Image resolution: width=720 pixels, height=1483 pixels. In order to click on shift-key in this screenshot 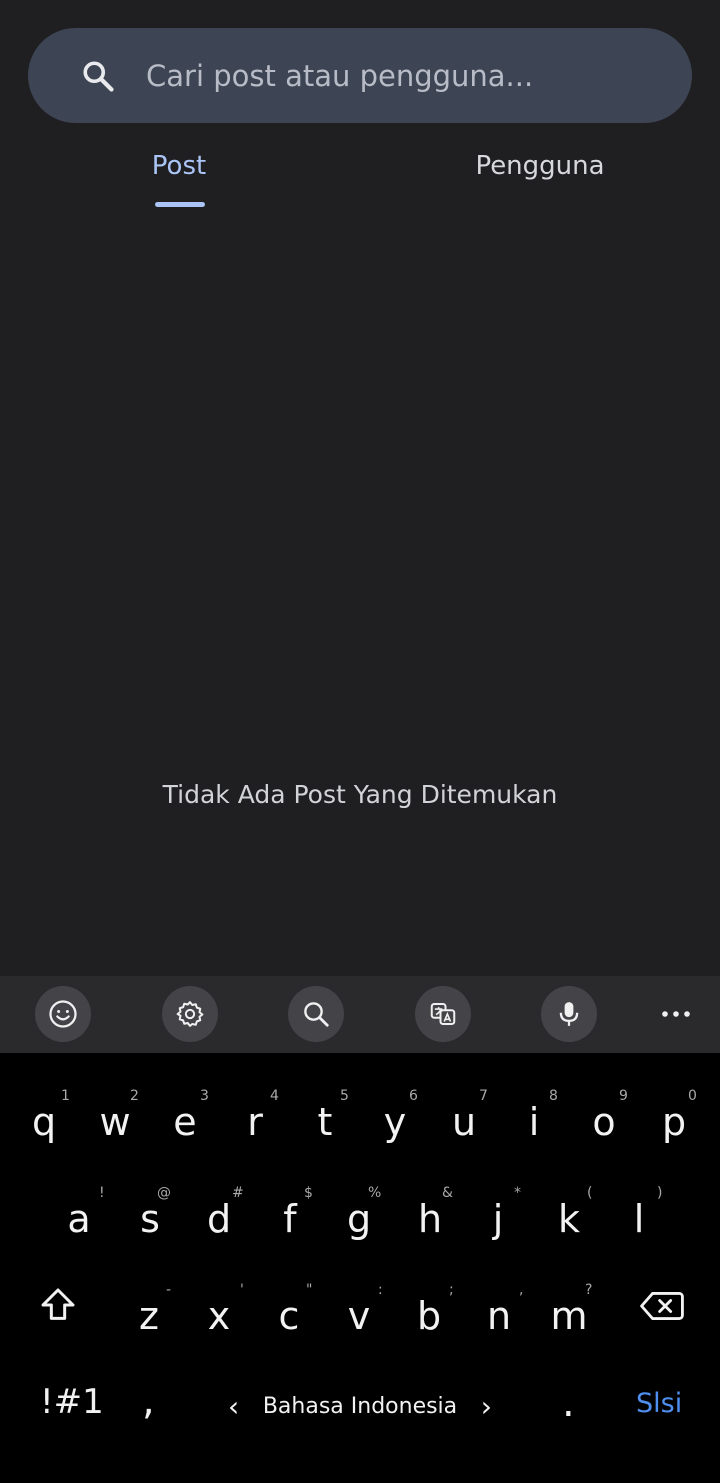, I will do `click(58, 1309)`.